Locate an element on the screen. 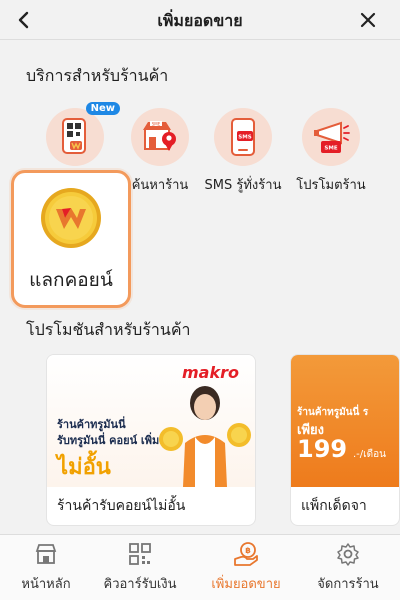  sales-boost-icon: ฿ is located at coordinates (246, 554).